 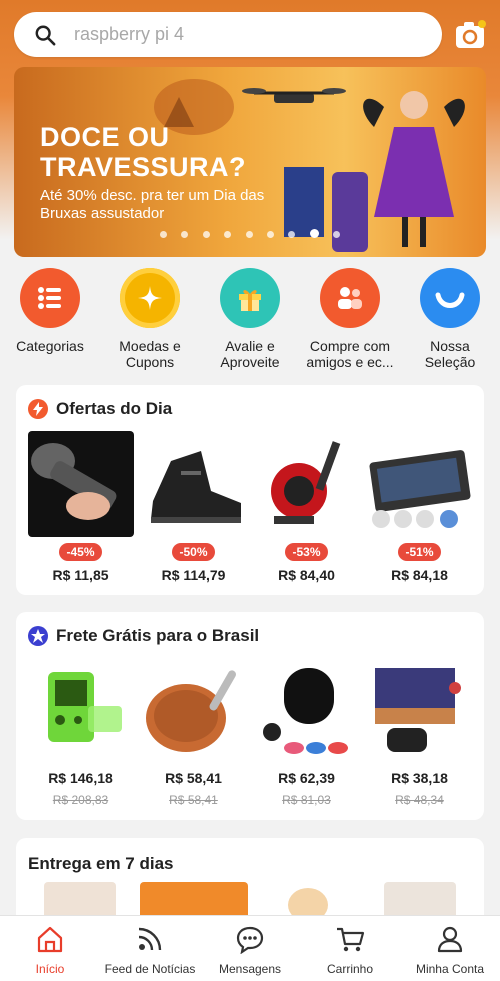 What do you see at coordinates (306, 711) in the screenshot?
I see `product-image-earbuds` at bounding box center [306, 711].